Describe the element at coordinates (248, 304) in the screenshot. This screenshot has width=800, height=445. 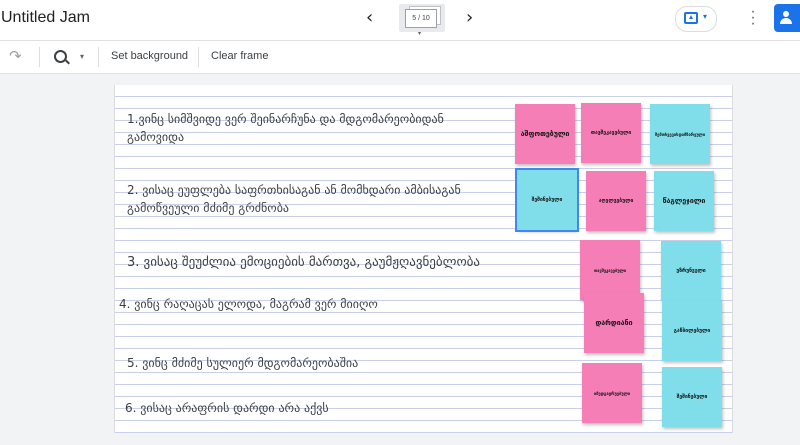
I see `question-text: 4. ვინც რაღაცას ელოდა, მაგრამ ვერ მიიღო` at that location.